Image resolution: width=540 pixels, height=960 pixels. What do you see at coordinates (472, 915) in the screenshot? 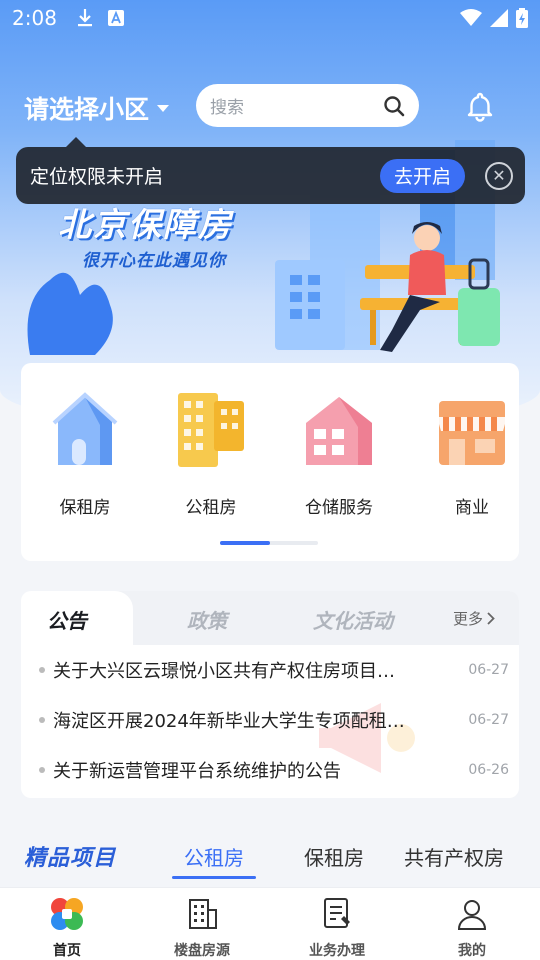
I see `user-icon` at bounding box center [472, 915].